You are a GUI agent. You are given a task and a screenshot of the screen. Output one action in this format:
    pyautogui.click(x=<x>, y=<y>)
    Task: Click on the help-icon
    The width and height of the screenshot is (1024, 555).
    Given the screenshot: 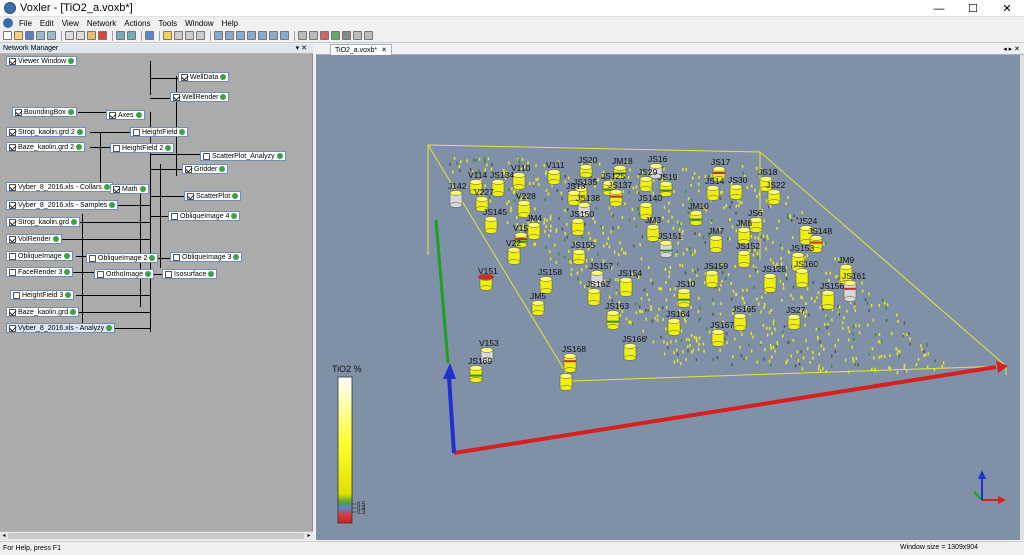 What is the action you would take?
    pyautogui.click(x=149, y=35)
    